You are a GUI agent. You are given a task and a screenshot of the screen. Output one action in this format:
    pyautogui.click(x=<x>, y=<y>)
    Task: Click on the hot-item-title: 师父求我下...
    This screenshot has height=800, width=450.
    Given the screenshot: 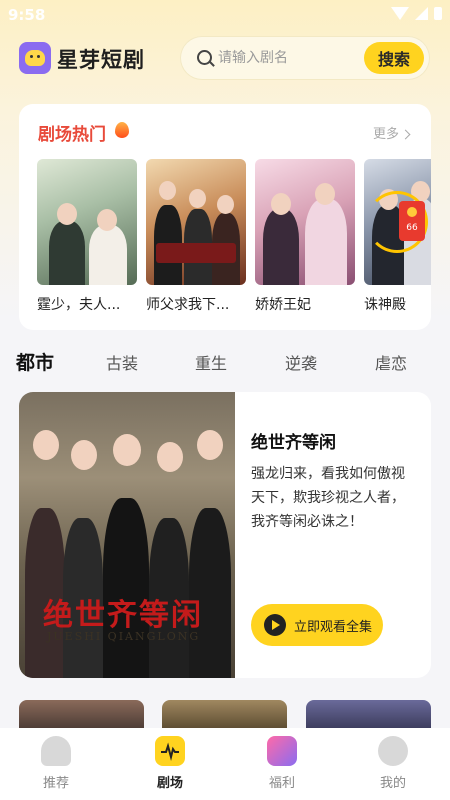 What is the action you would take?
    pyautogui.click(x=188, y=305)
    